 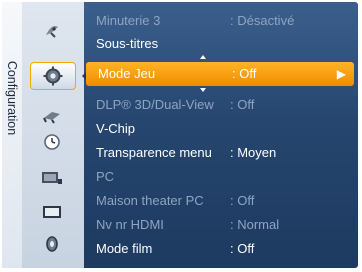 I want to click on setup-gear-icon, so click(x=53, y=76).